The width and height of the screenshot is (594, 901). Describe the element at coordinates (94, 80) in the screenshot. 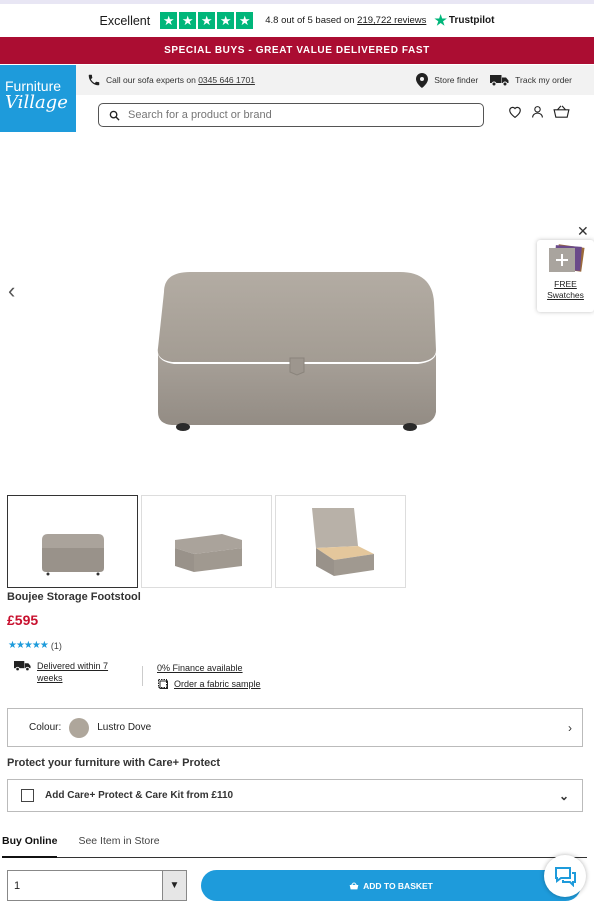

I see `phone-icon` at that location.